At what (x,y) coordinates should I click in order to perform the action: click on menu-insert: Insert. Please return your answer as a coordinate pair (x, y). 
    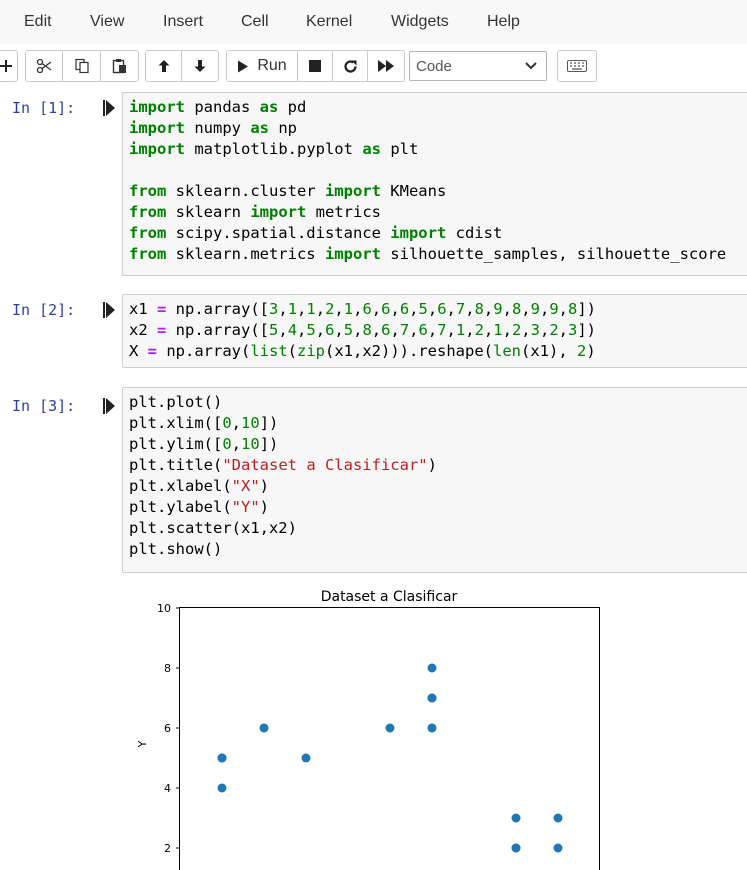
    Looking at the image, I should click on (183, 22).